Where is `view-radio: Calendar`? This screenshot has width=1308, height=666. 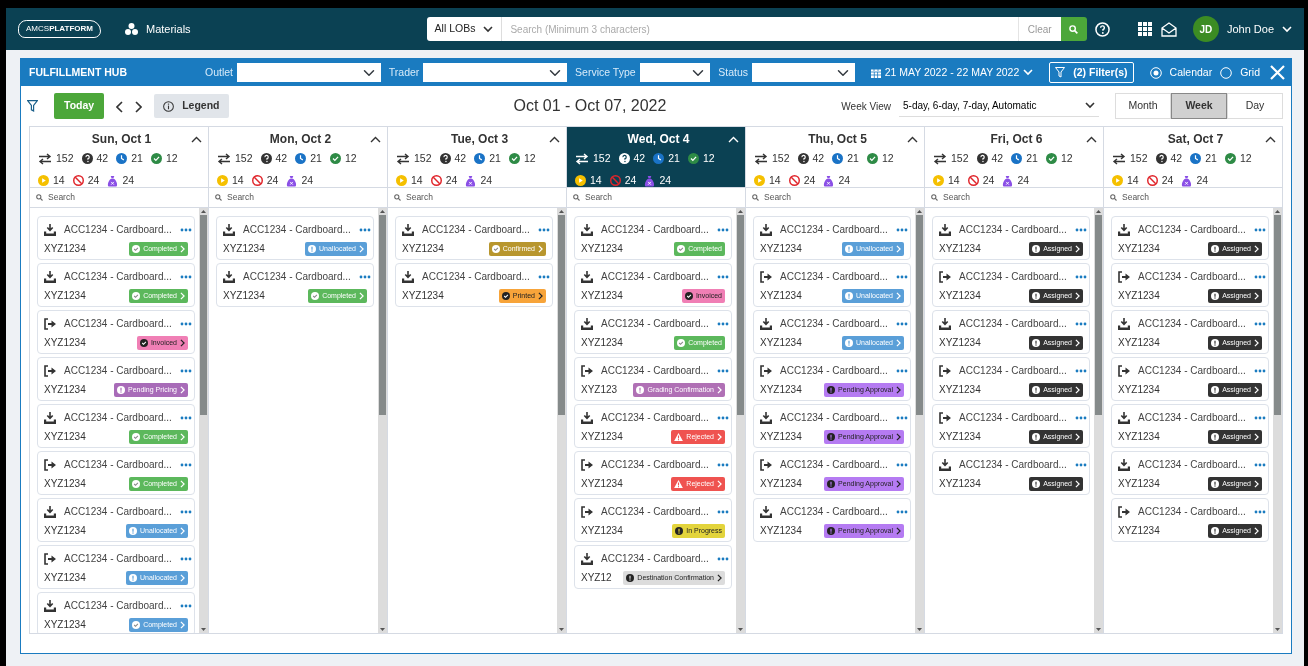 view-radio: Calendar is located at coordinates (1181, 72).